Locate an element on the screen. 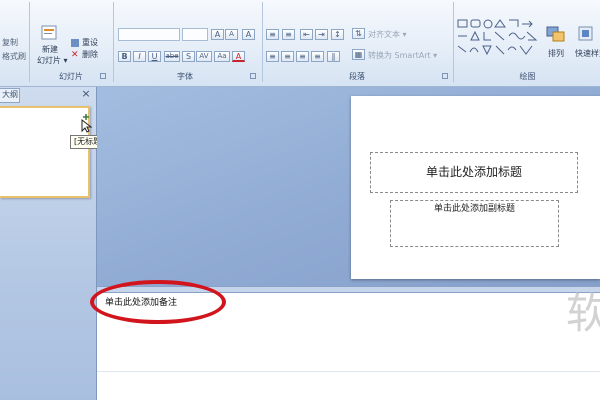 This screenshot has height=401, width=600. align-center-icon: ≡ is located at coordinates (287, 56).